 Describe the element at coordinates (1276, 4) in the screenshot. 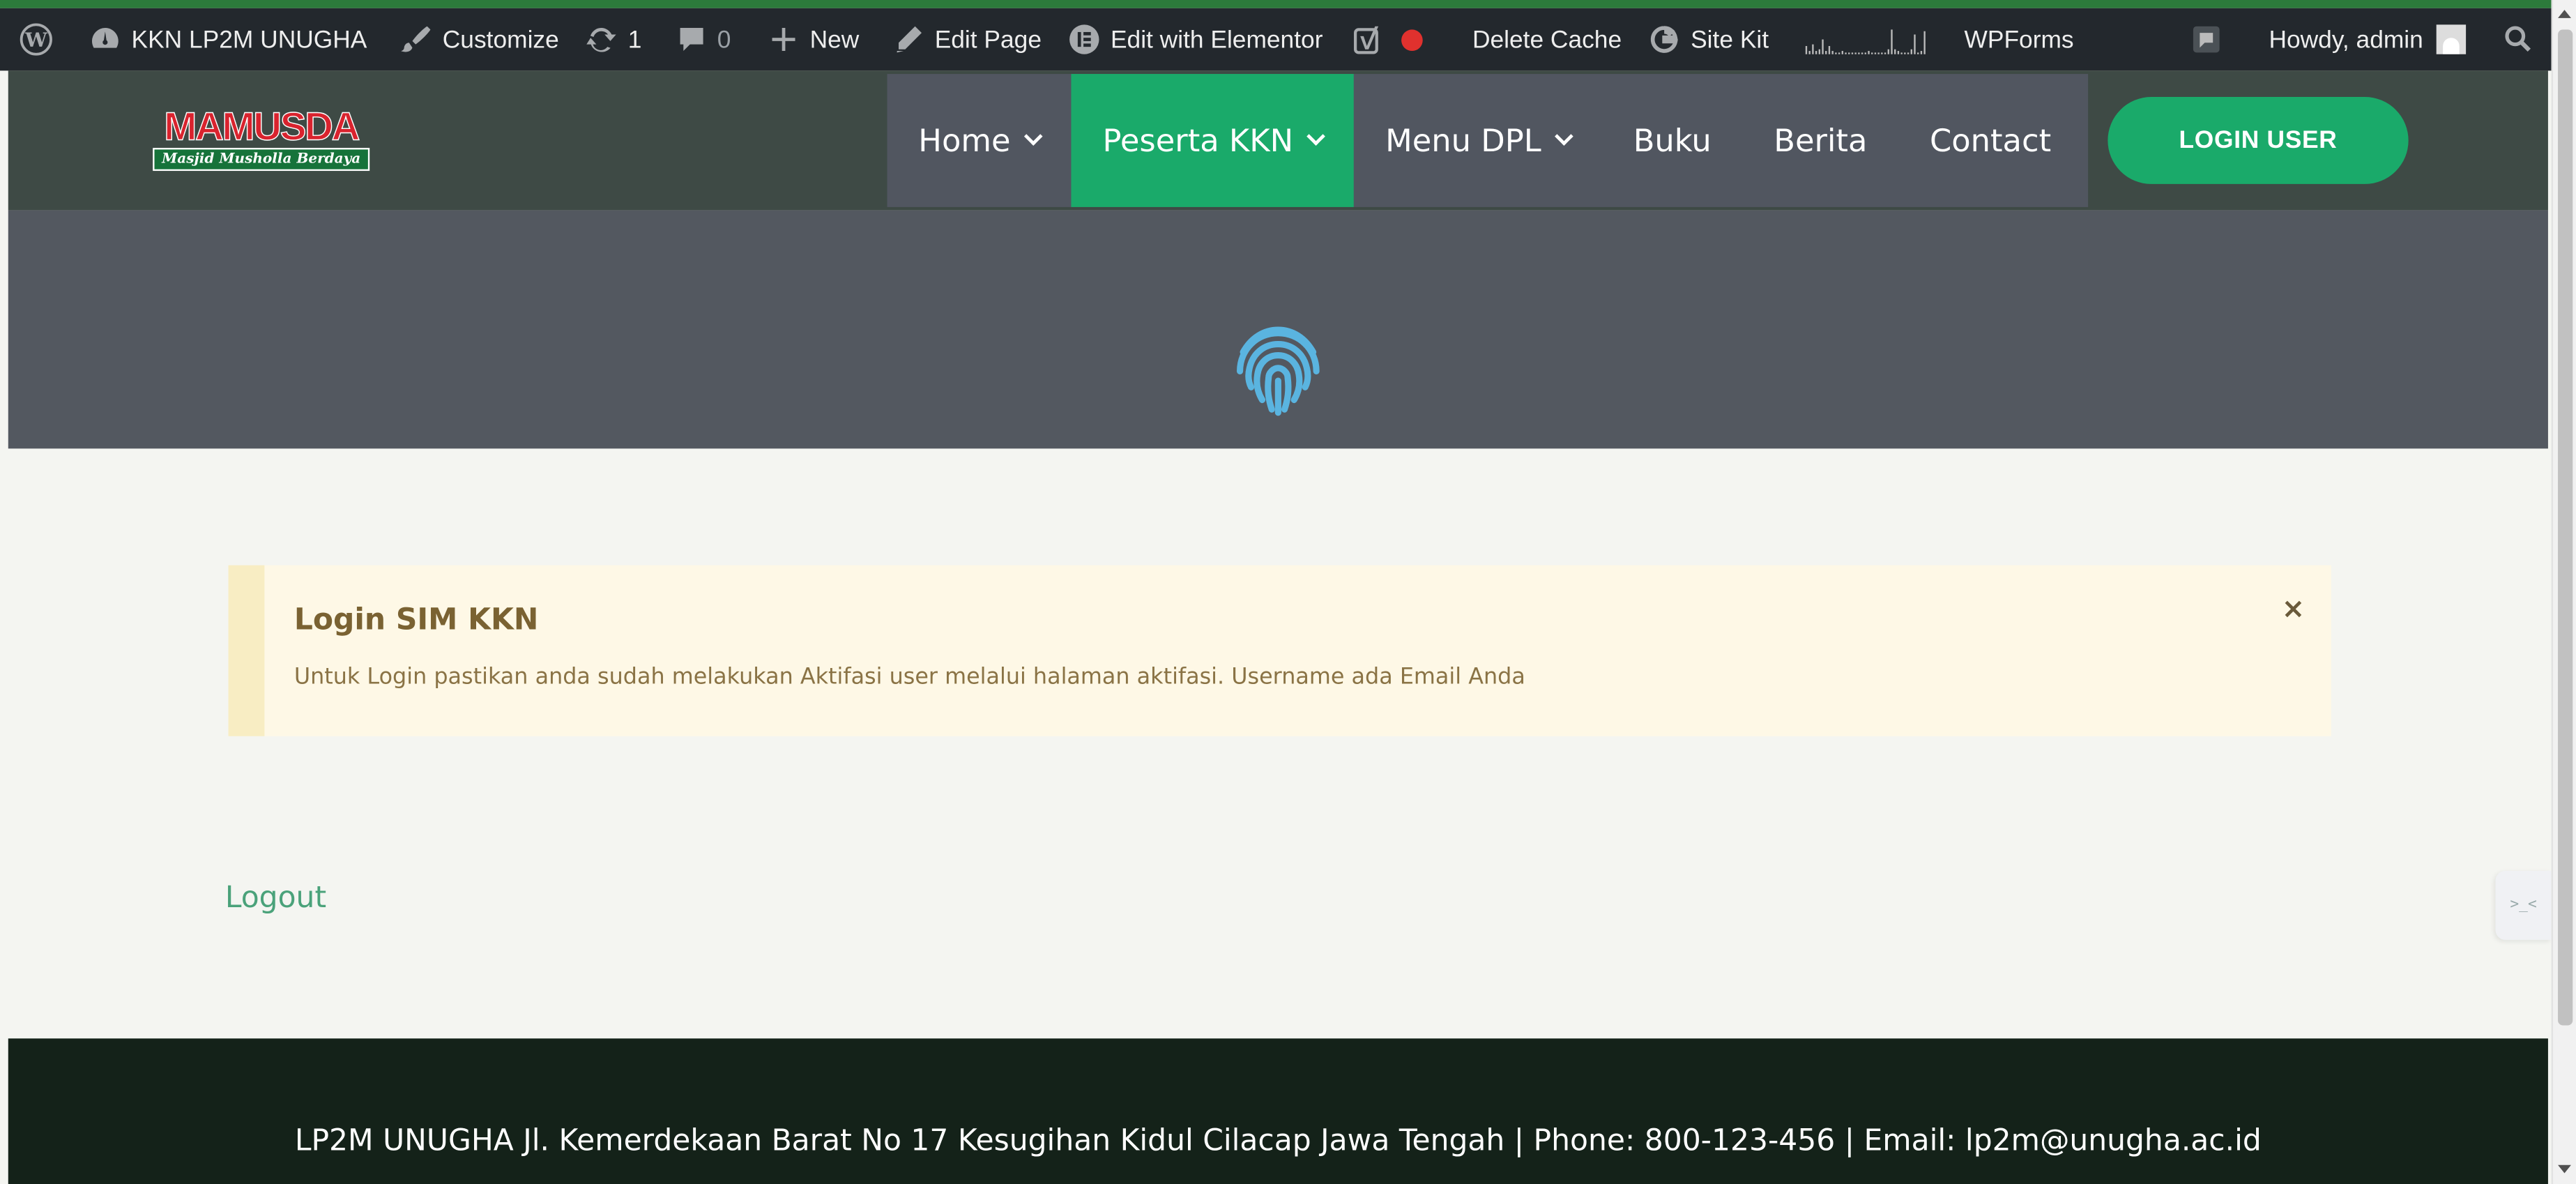

I see `top-stripe` at that location.